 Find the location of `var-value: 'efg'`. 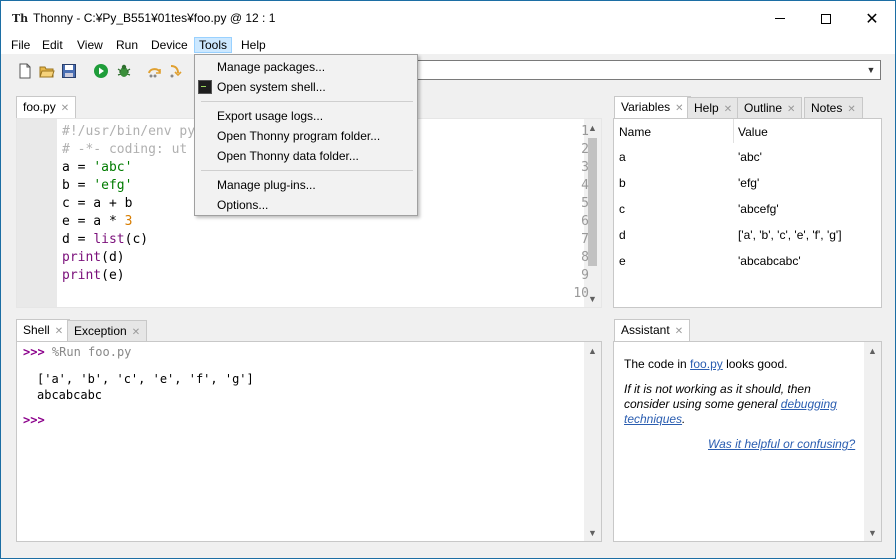

var-value: 'efg' is located at coordinates (749, 183).